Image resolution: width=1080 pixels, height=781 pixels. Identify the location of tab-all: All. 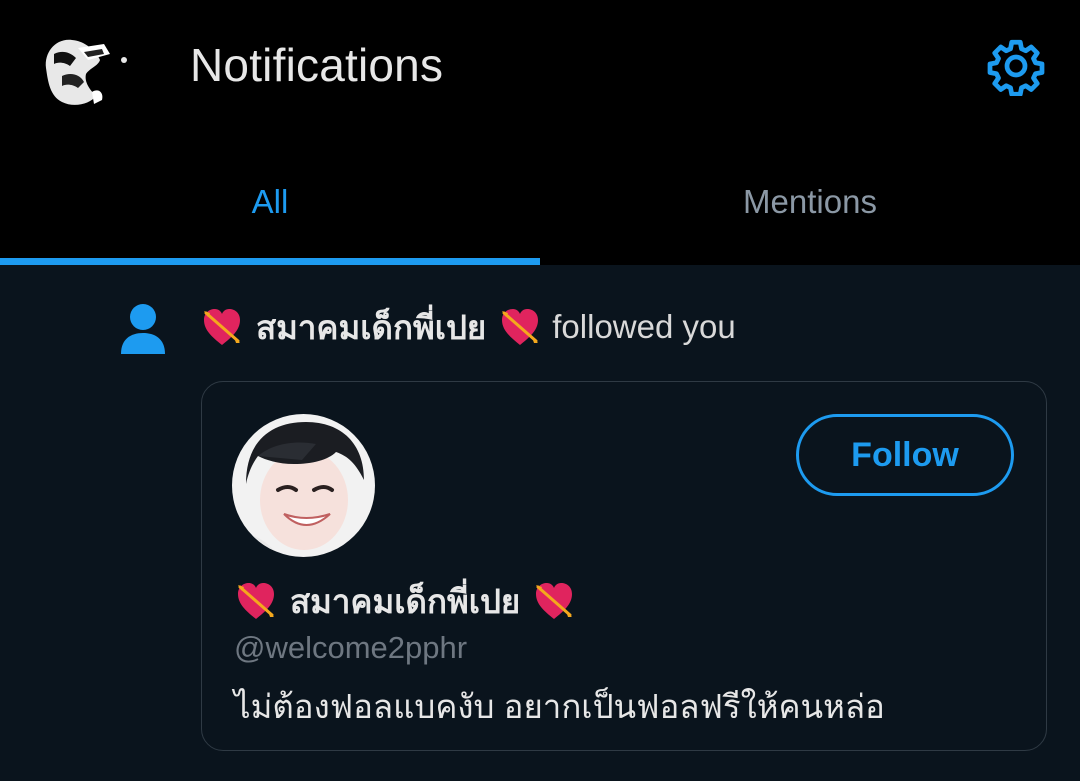
(270, 202).